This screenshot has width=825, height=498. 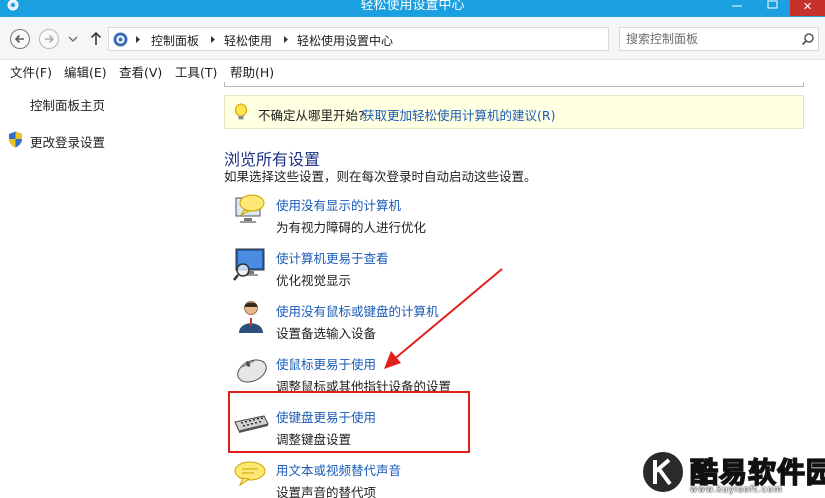 I want to click on option-title: 用文本或视频替代声音, so click(x=338, y=469).